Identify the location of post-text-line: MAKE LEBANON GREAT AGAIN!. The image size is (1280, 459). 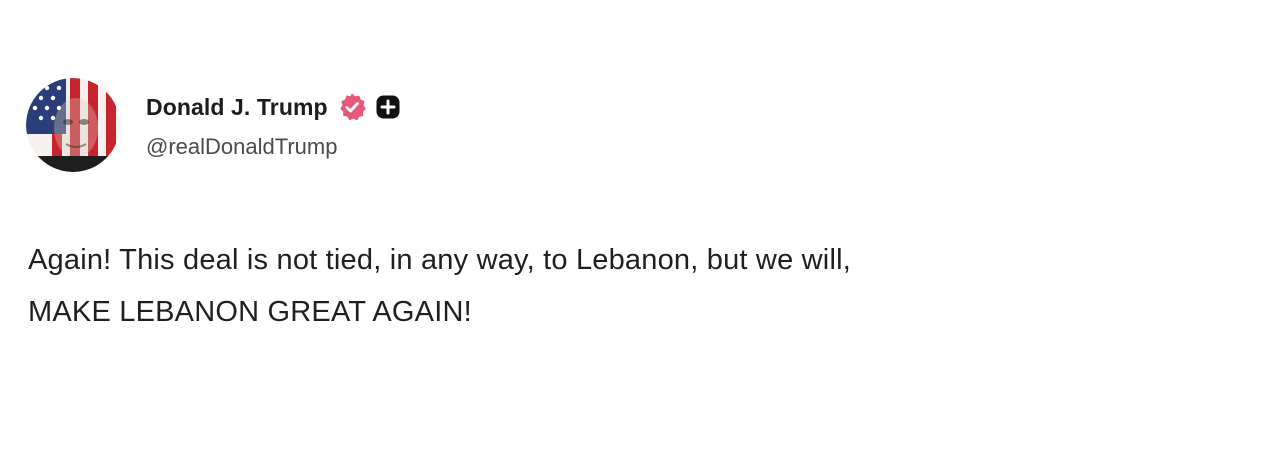
(250, 312).